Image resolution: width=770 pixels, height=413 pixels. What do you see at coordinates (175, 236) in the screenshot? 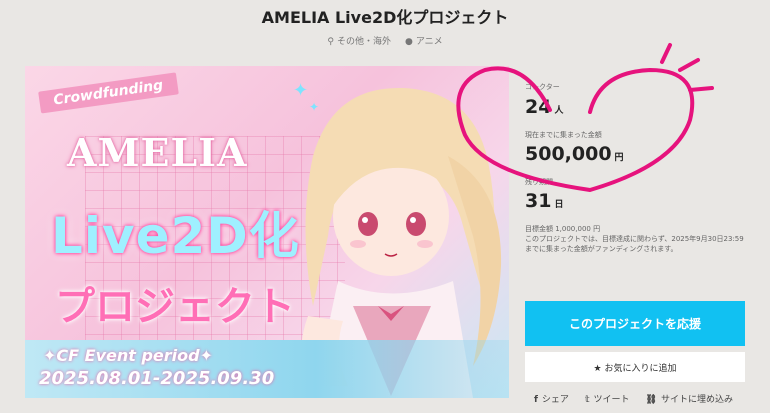
I see `hero-heading-live2d: Live2D化` at bounding box center [175, 236].